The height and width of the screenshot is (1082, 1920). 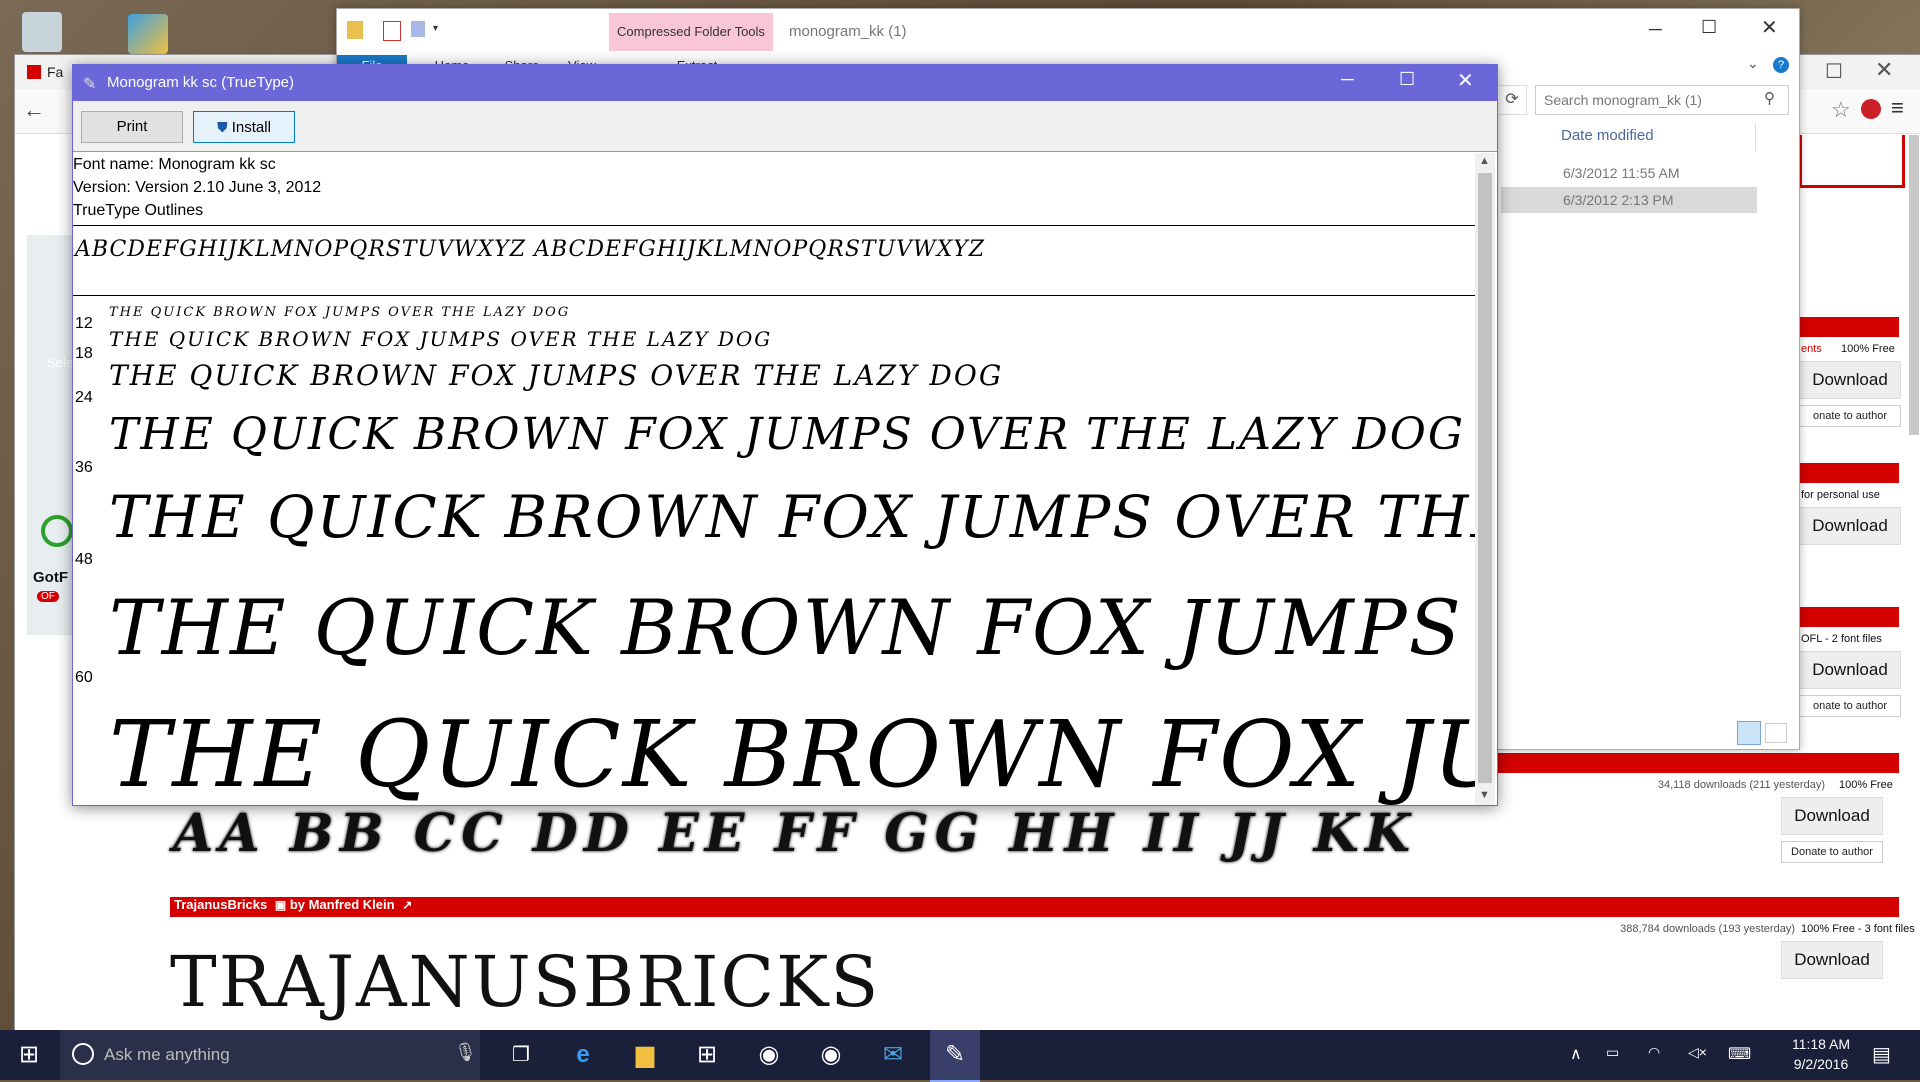 I want to click on quick-access-dropdown-icon: ▾, so click(x=435, y=28).